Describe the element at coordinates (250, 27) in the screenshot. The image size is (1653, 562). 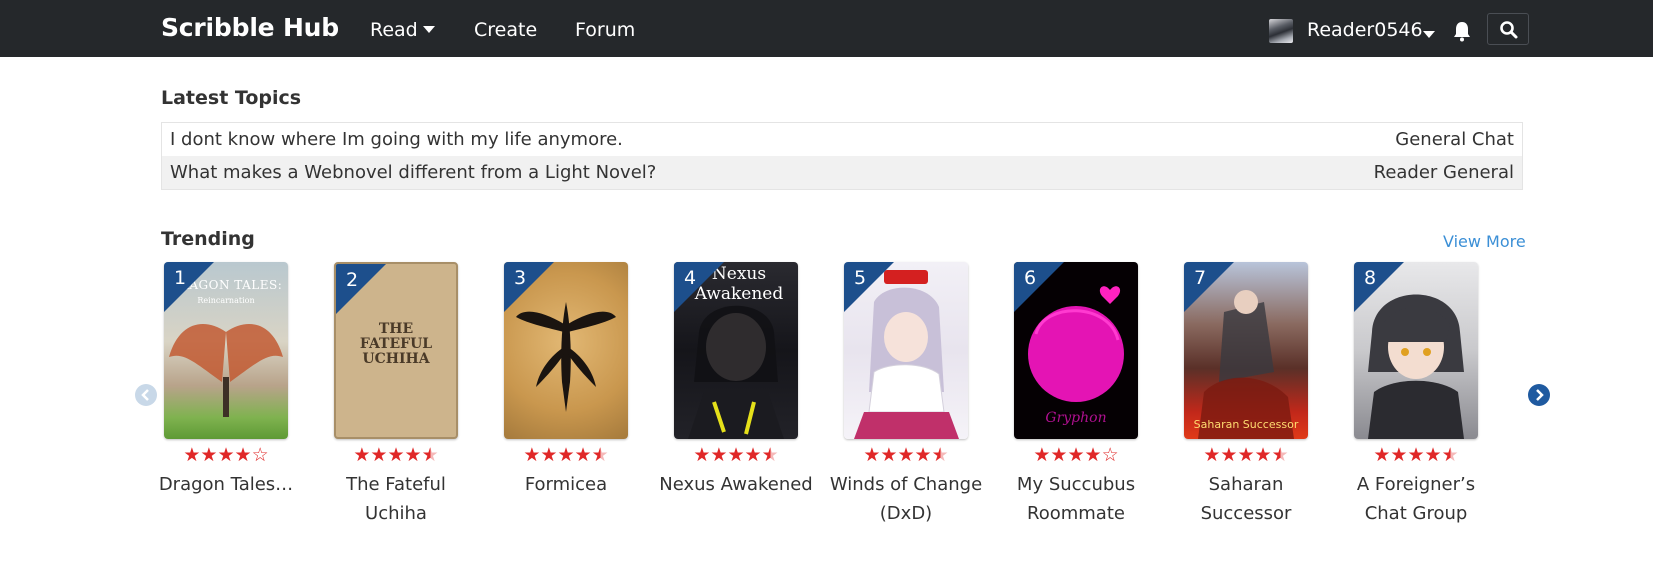
I see `site-logo: Scribble Hub` at that location.